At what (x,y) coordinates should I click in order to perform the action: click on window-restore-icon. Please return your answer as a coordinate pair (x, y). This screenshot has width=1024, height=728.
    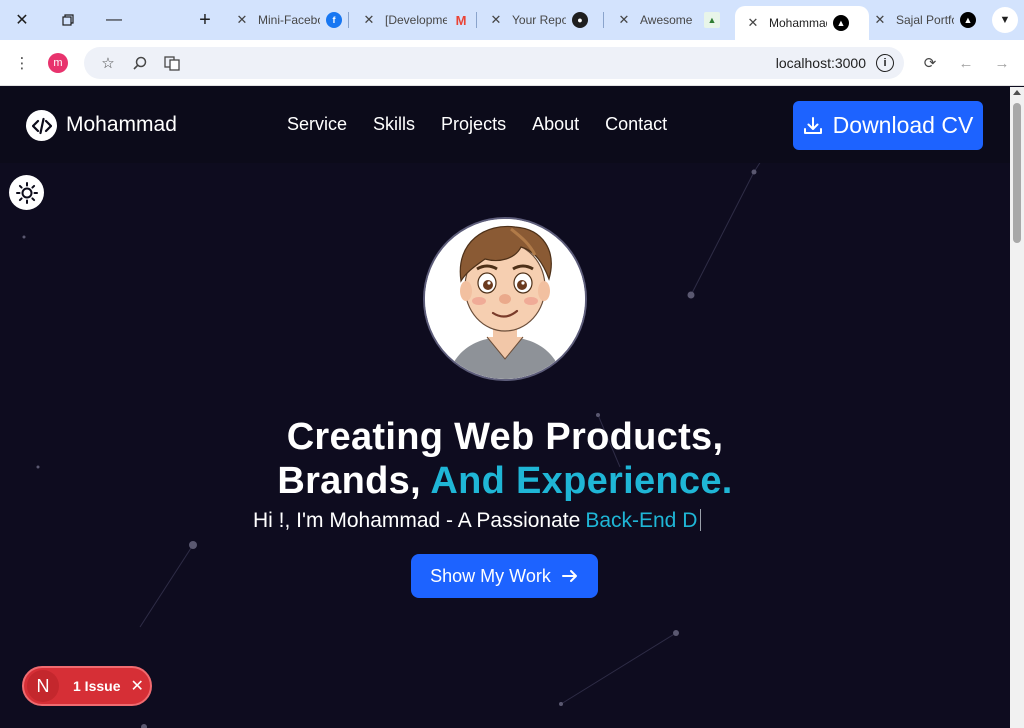
    Looking at the image, I should click on (68, 20).